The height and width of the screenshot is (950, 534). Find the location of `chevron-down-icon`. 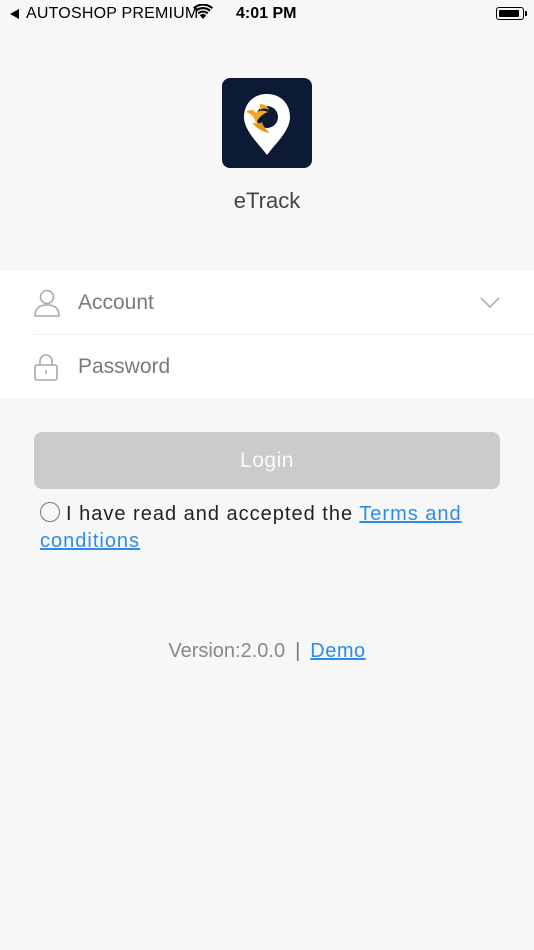

chevron-down-icon is located at coordinates (490, 302).